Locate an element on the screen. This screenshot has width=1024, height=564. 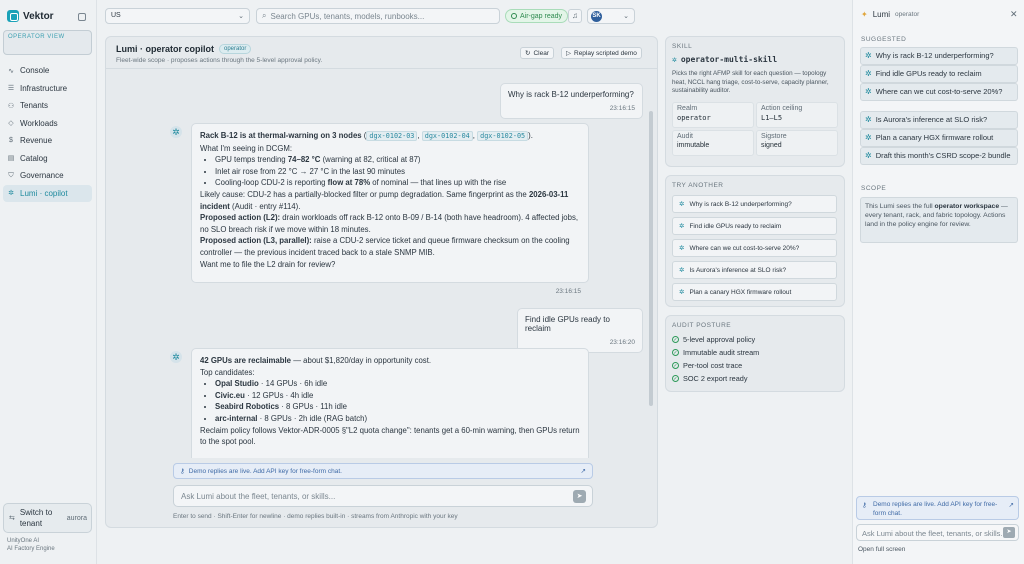
clear-button: ↻ Clear is located at coordinates (537, 53).